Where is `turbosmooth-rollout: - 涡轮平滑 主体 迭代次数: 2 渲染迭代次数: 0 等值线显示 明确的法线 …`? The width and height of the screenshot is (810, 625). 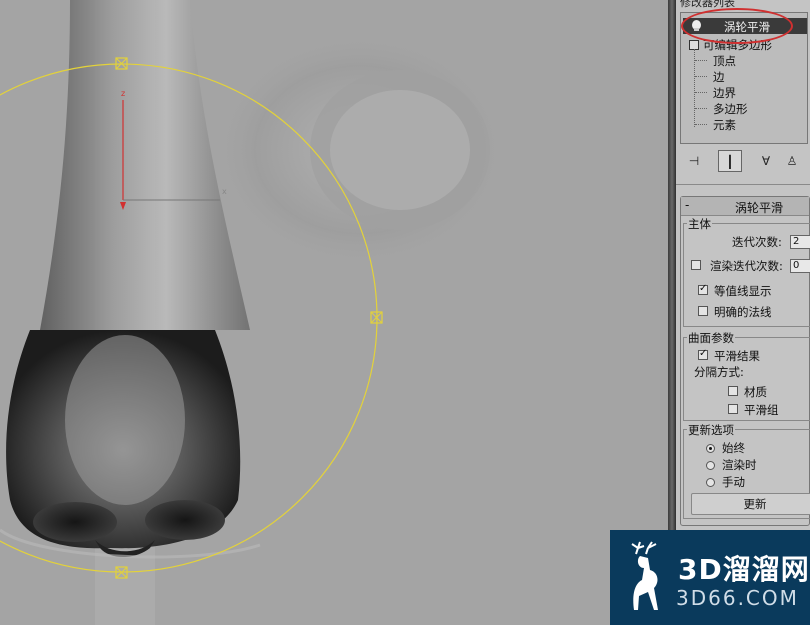
turbosmooth-rollout: - 涡轮平滑 主体 迭代次数: 2 渲染迭代次数: 0 等值线显示 明确的法线 … is located at coordinates (745, 361).